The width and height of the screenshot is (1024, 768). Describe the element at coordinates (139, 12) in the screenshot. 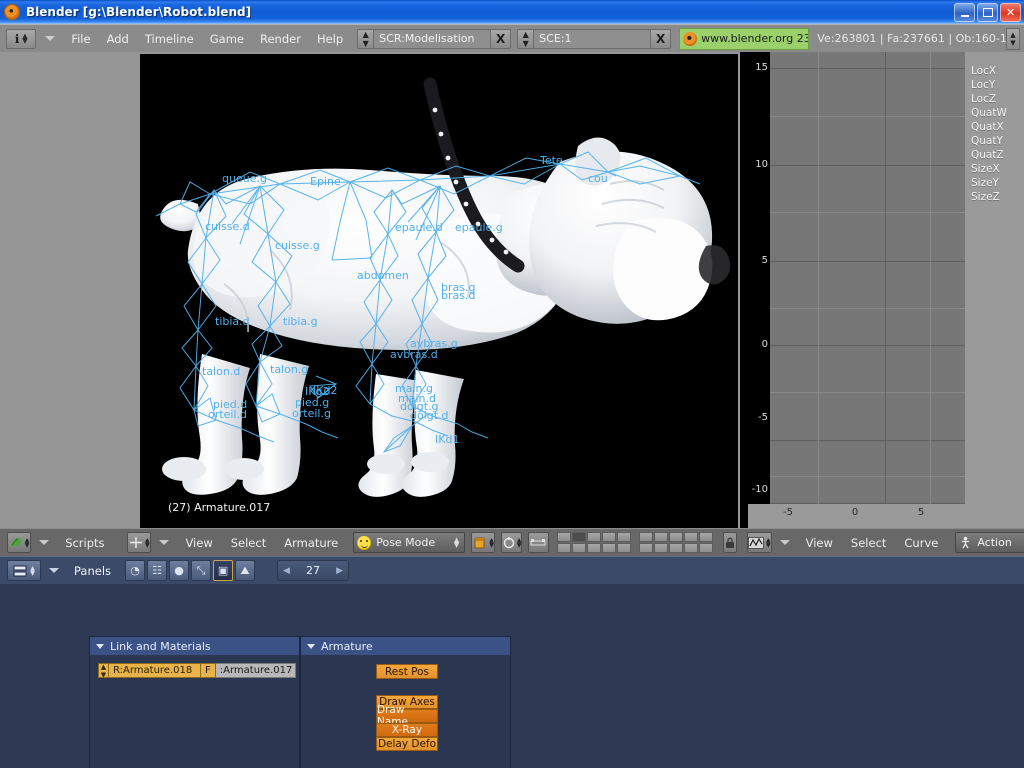

I see `window-title: Blender [g:\Blender\Robot.blend]` at that location.